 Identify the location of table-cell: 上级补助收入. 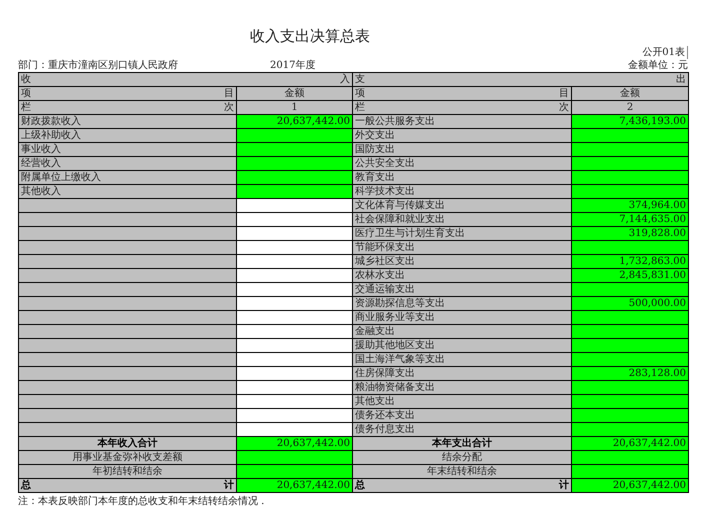
(127, 135).